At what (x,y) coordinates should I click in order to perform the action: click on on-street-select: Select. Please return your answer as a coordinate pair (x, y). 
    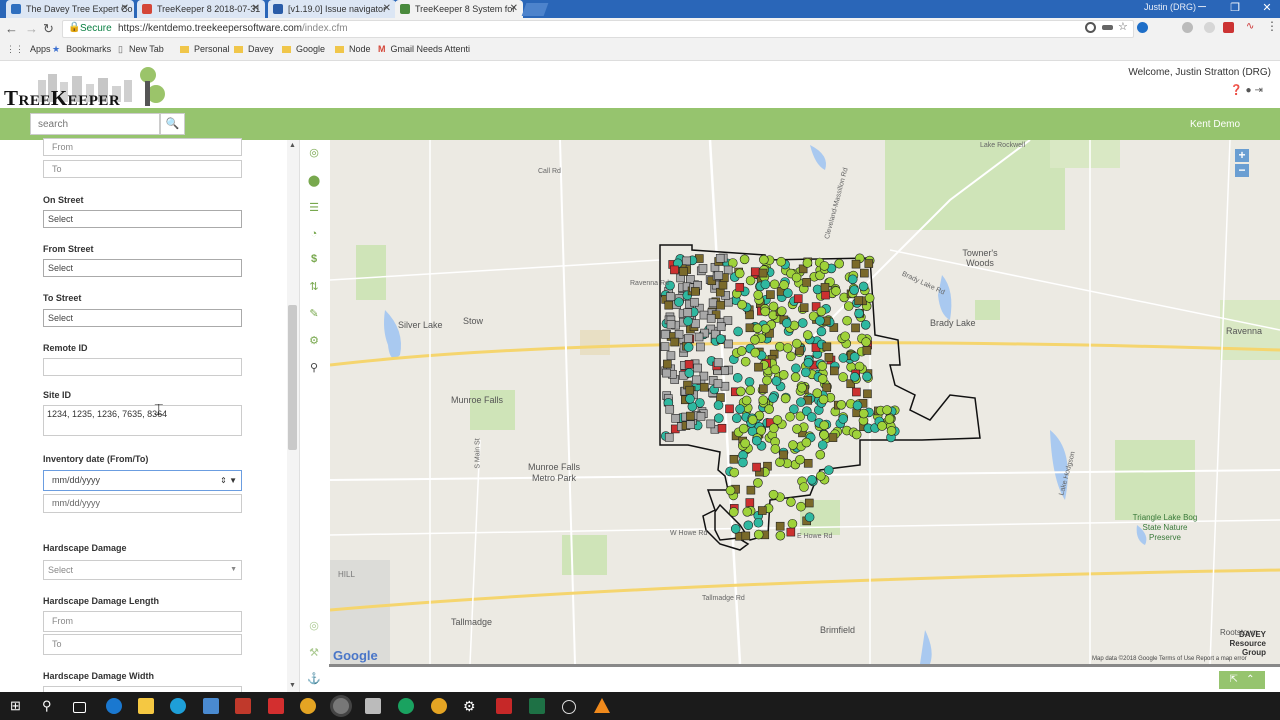
    Looking at the image, I should click on (142, 219).